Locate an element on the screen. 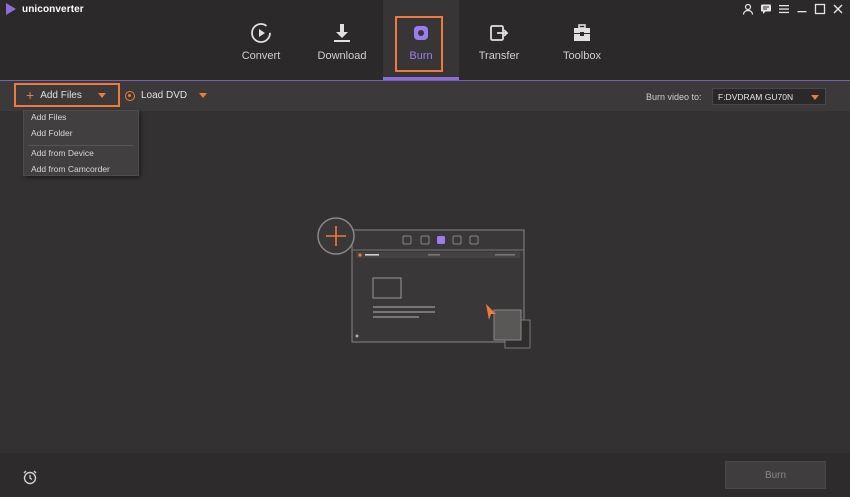 The height and width of the screenshot is (497, 850). feedback-icon is located at coordinates (766, 9).